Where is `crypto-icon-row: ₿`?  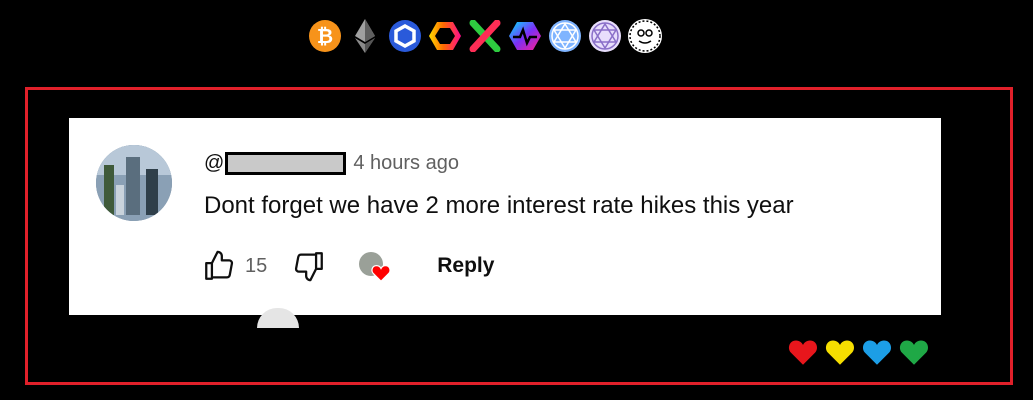
crypto-icon-row: ₿ is located at coordinates (485, 36).